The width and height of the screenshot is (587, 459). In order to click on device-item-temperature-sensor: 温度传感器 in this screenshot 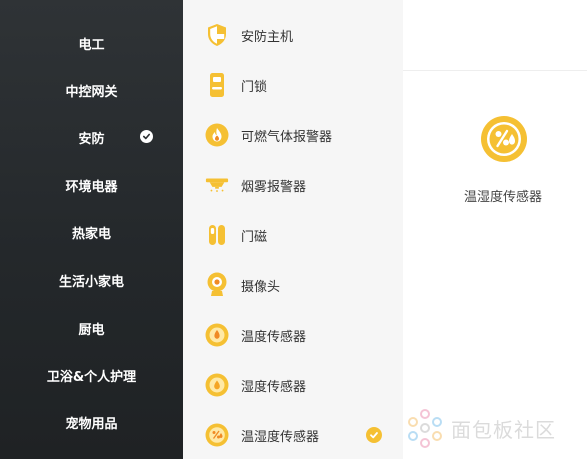, I will do `click(293, 335)`.